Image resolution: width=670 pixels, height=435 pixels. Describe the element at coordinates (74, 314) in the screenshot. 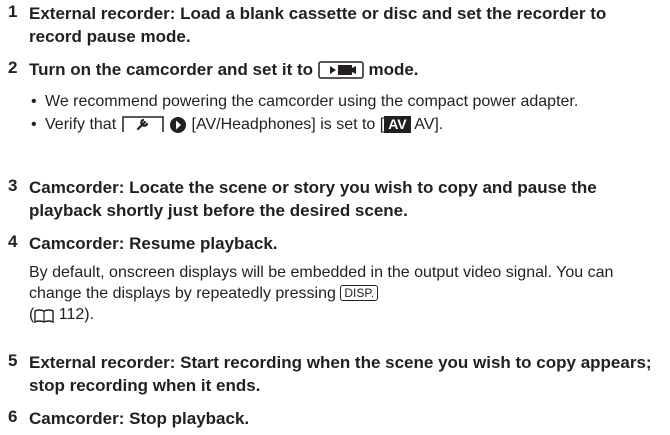

I see `ref-page: 112).` at that location.